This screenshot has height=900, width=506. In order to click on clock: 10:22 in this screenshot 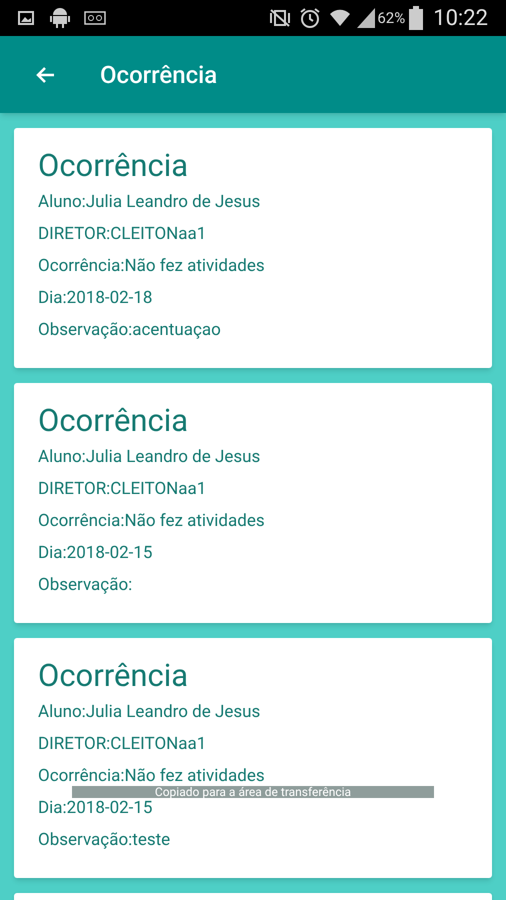, I will do `click(460, 18)`.